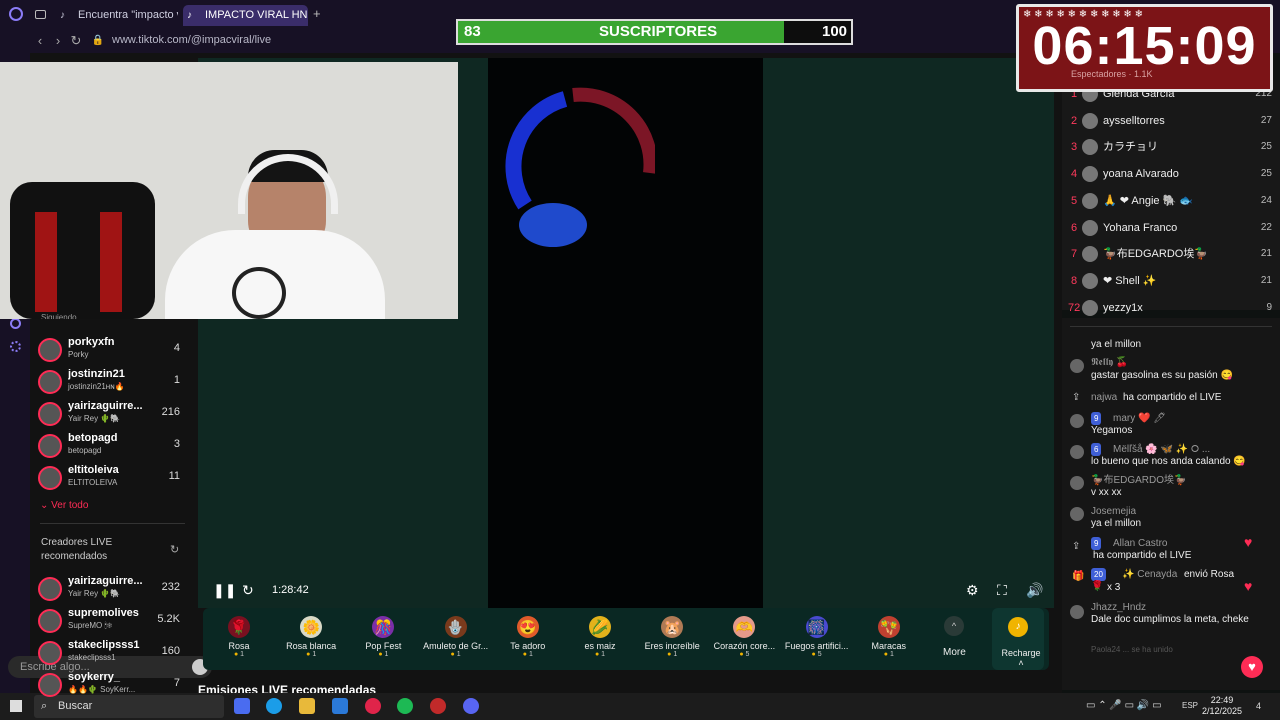 The height and width of the screenshot is (720, 1280). What do you see at coordinates (170, 412) in the screenshot?
I see `creator-viewers: 216` at bounding box center [170, 412].